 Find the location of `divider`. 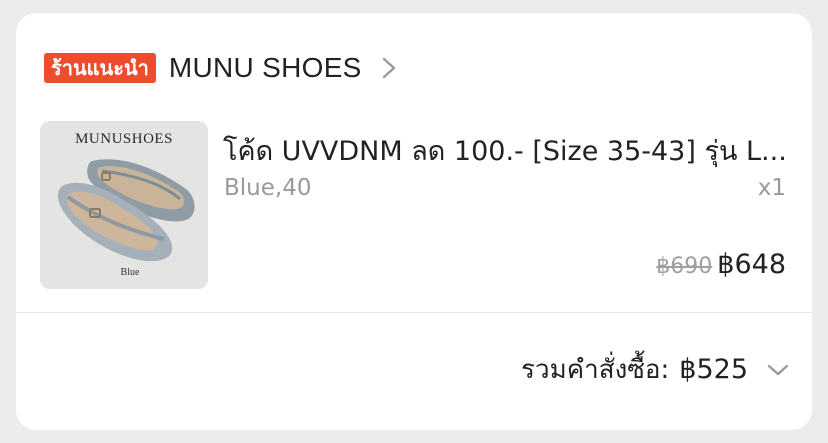

divider is located at coordinates (414, 312).